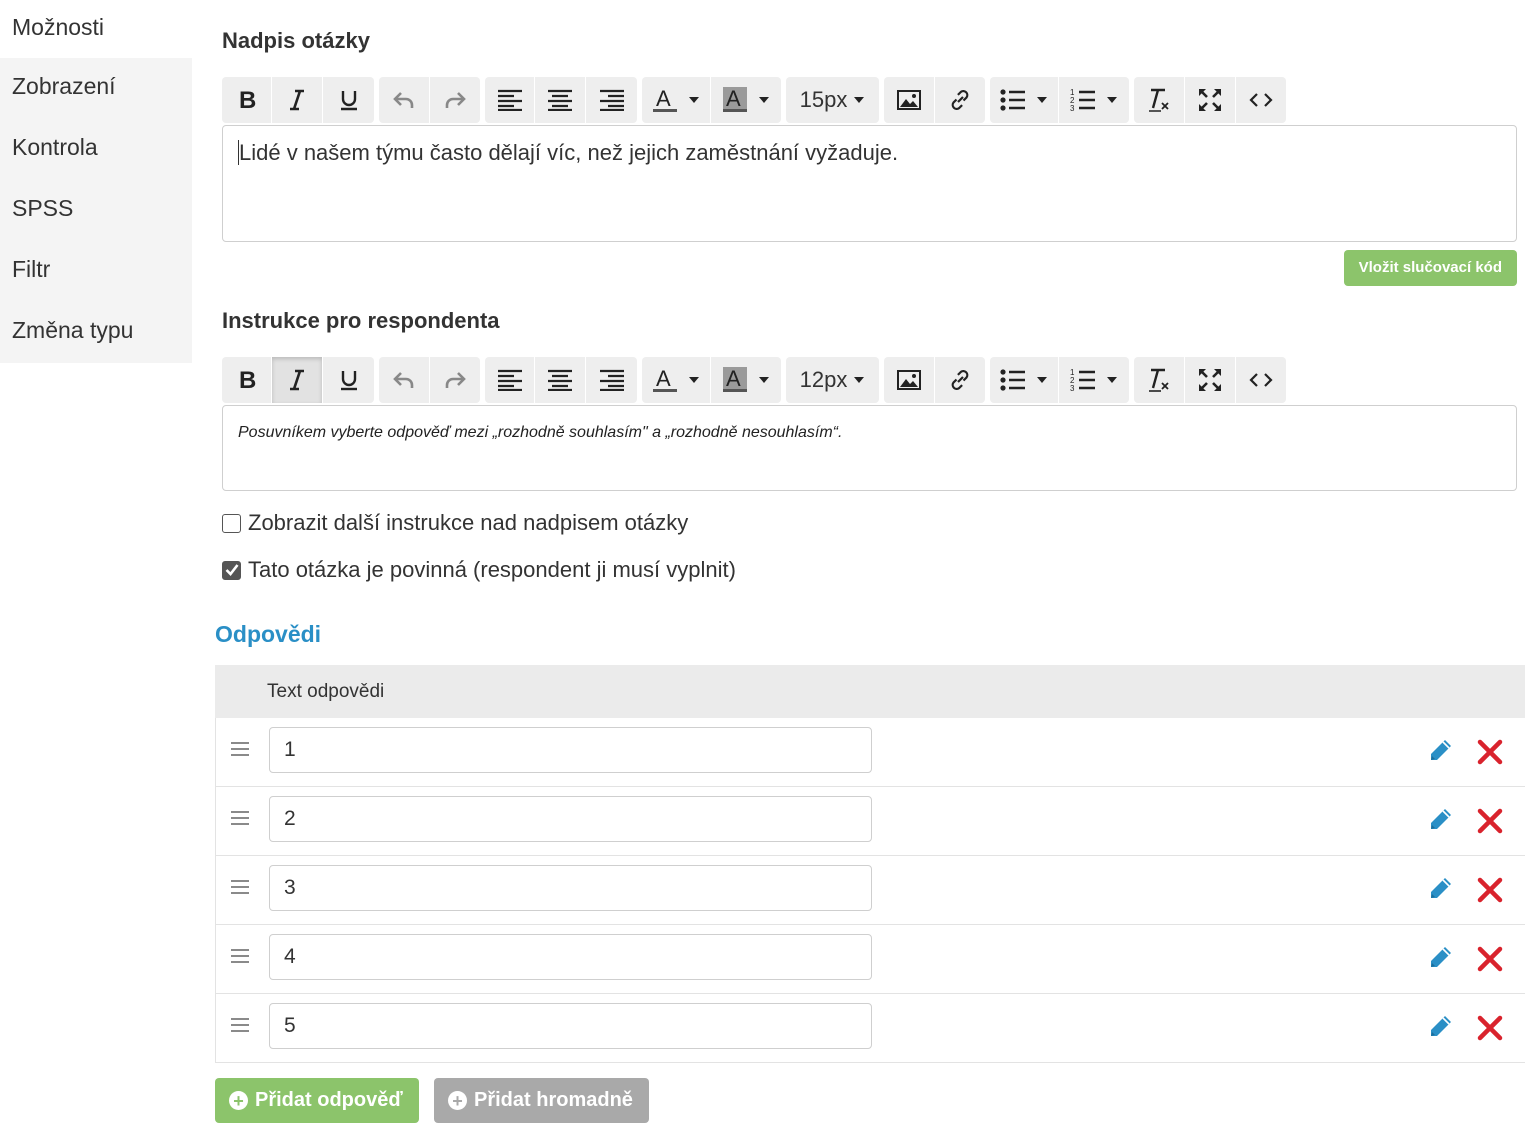  I want to click on toolbar-group: 15px, so click(832, 100).